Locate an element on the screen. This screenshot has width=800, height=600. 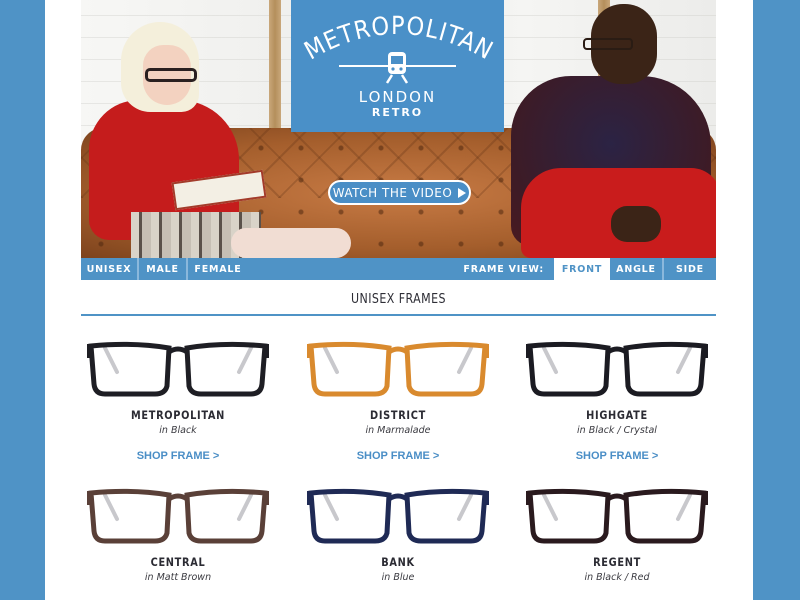
watch-video-label: WATCH THE VIDEO is located at coordinates (392, 192).